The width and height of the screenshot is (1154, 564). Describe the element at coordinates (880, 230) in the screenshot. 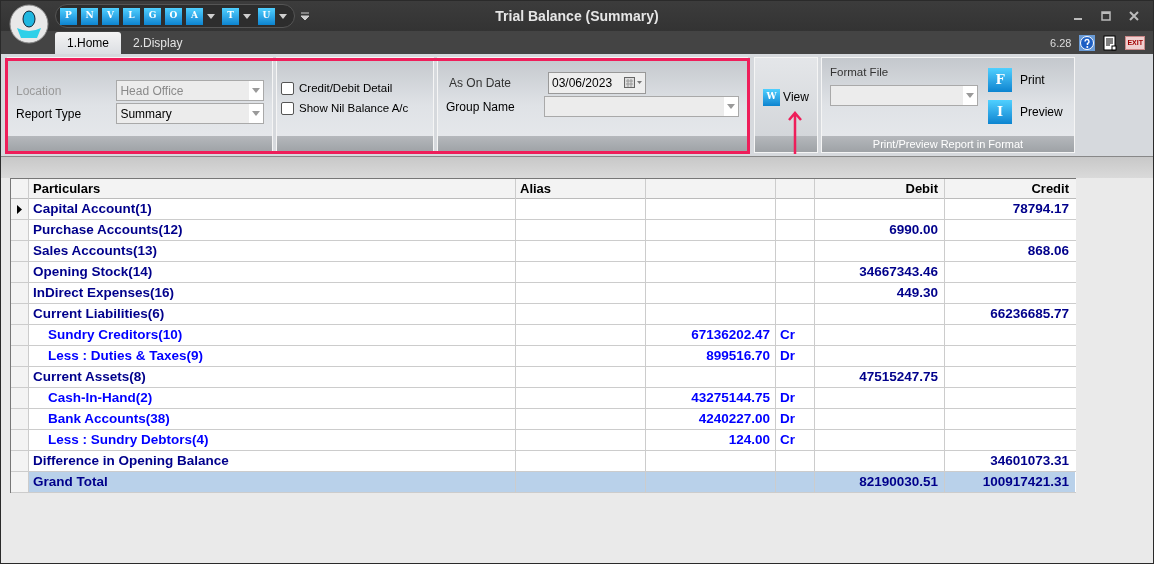

I see `table-cell: 6990.00` at that location.